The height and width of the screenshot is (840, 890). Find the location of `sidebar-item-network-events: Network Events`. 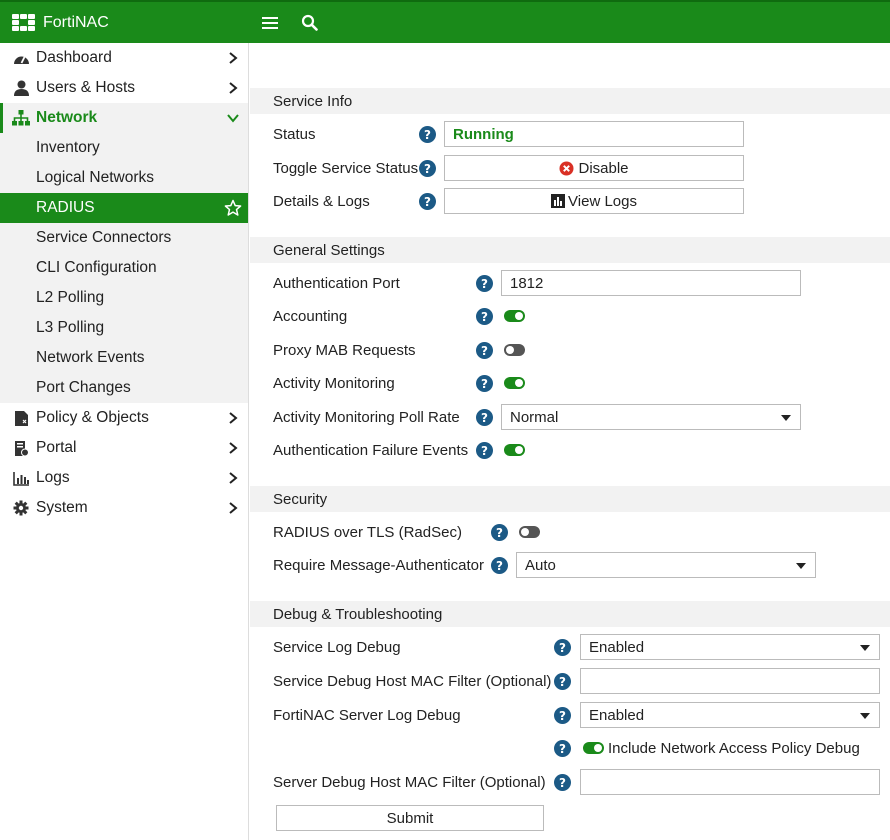

sidebar-item-network-events: Network Events is located at coordinates (124, 358).